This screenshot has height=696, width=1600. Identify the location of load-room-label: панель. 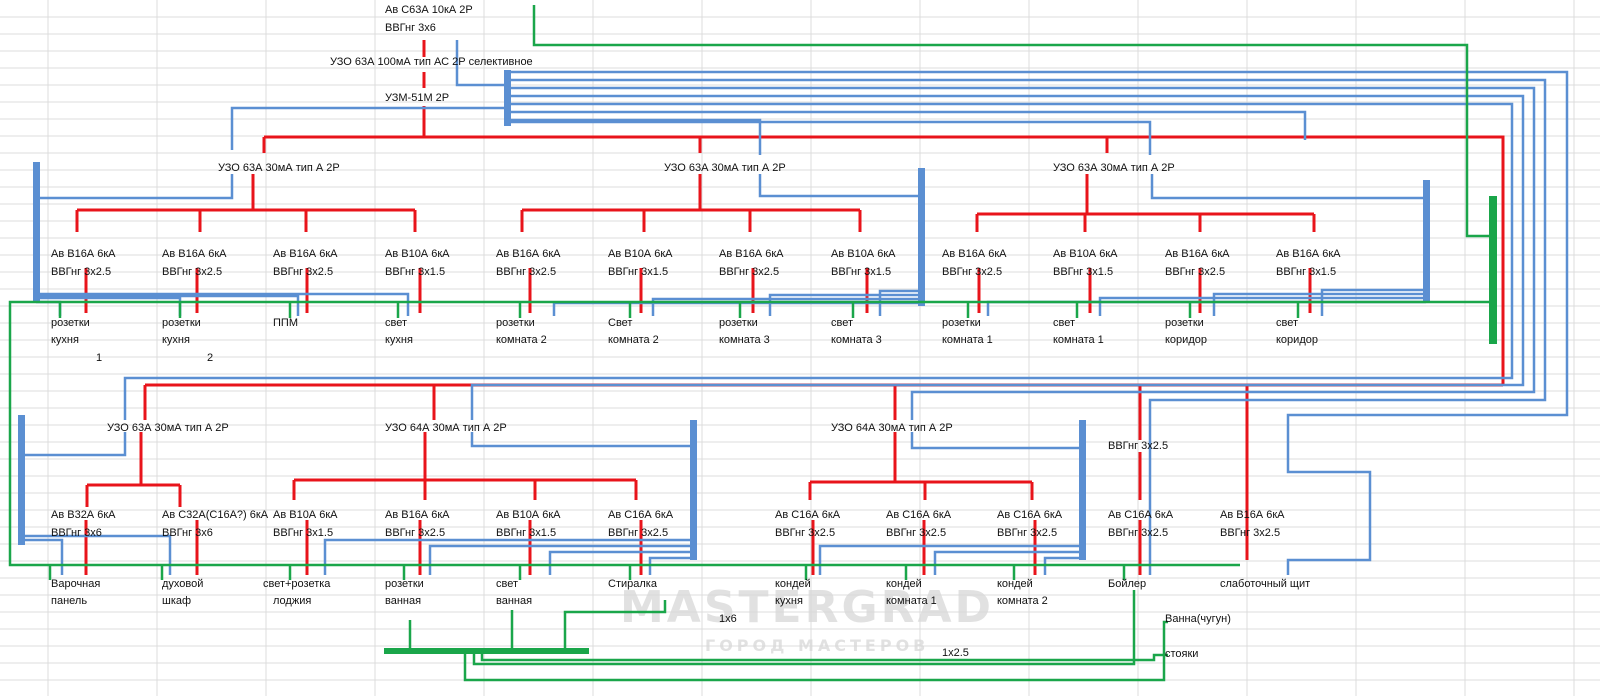
(69, 601).